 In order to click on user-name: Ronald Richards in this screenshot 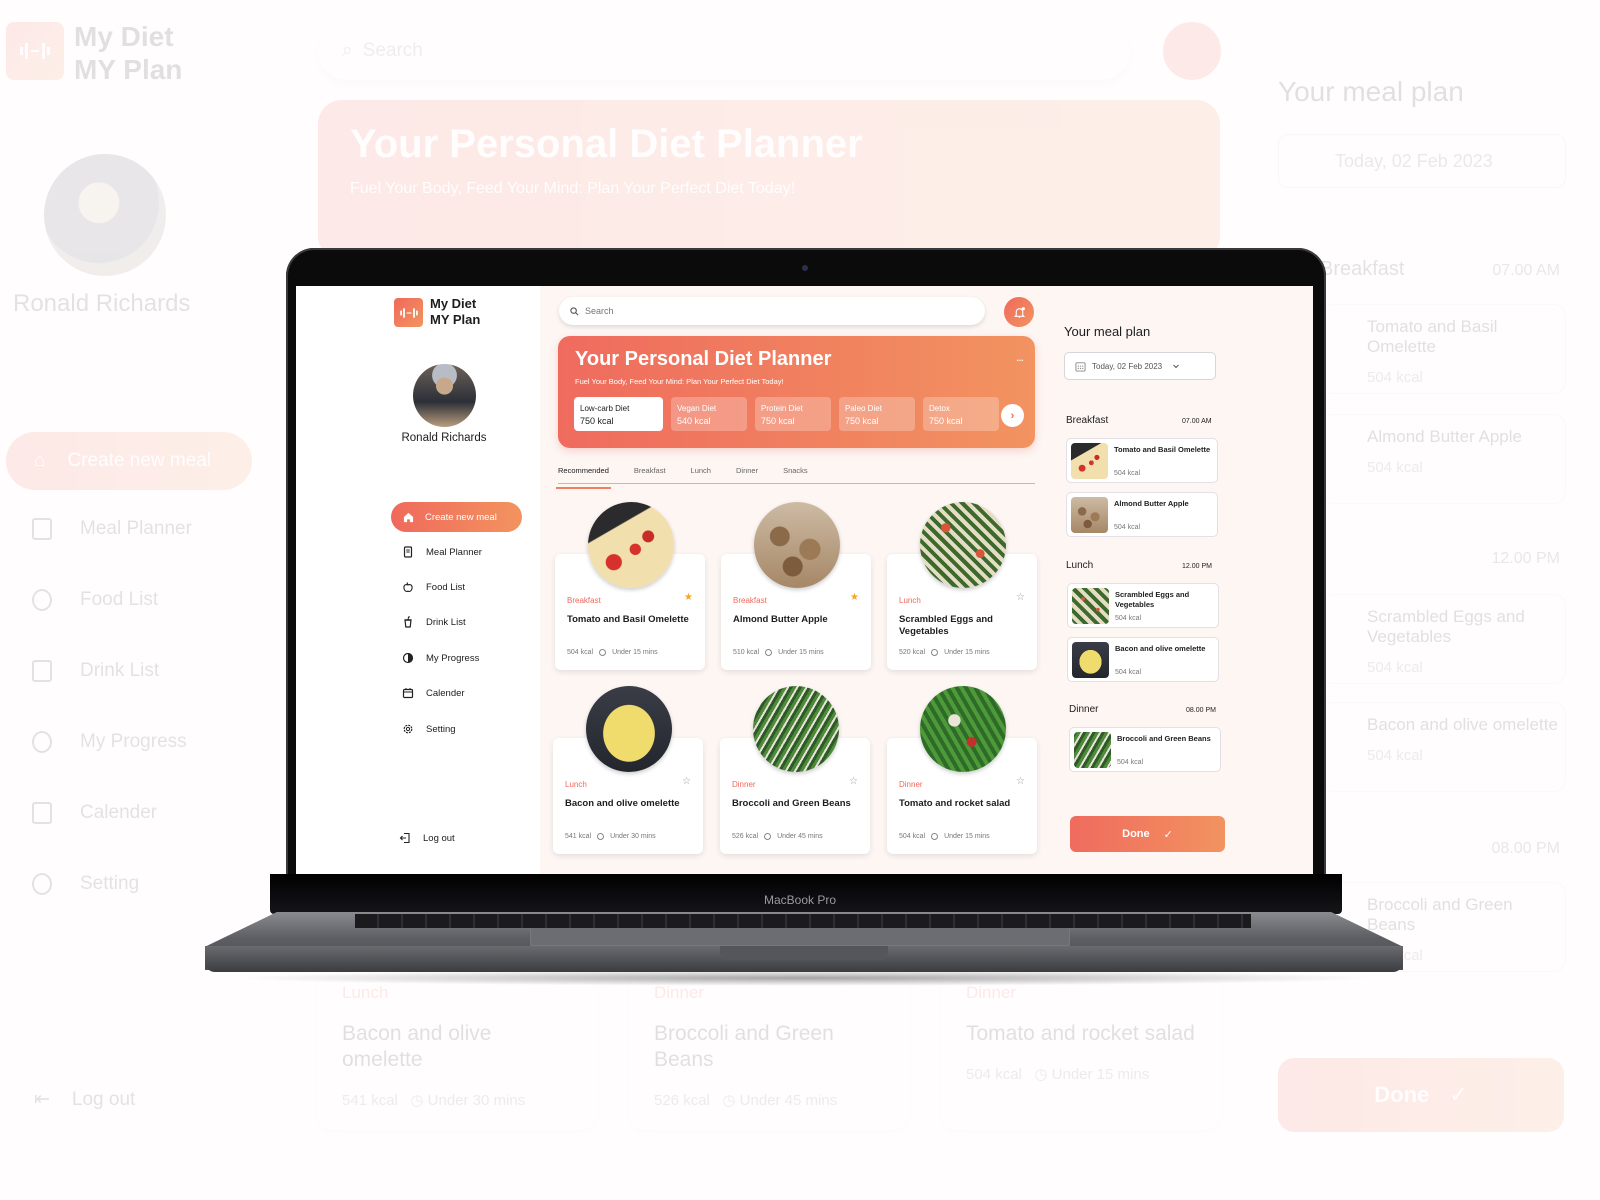, I will do `click(444, 438)`.